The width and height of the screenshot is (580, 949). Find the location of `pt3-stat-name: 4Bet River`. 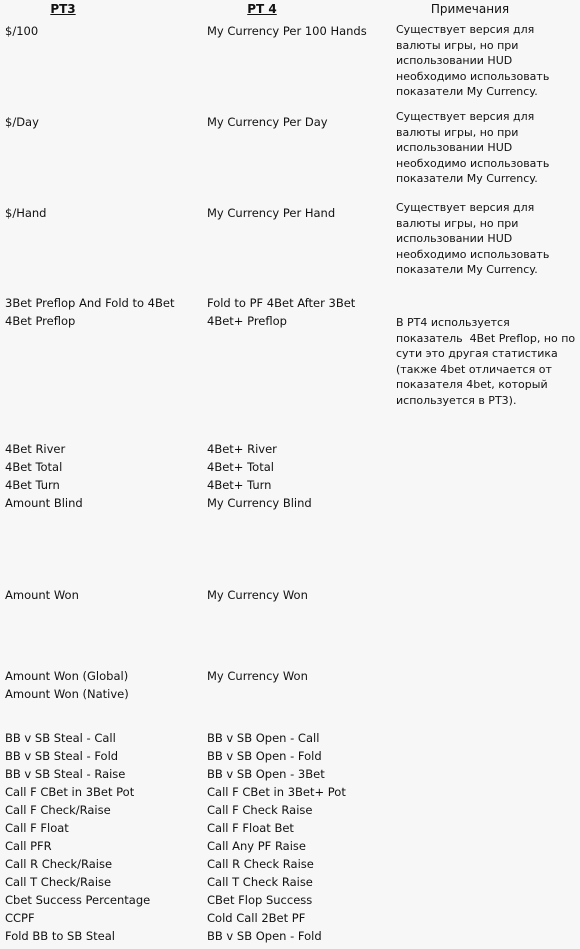

pt3-stat-name: 4Bet River is located at coordinates (35, 449).